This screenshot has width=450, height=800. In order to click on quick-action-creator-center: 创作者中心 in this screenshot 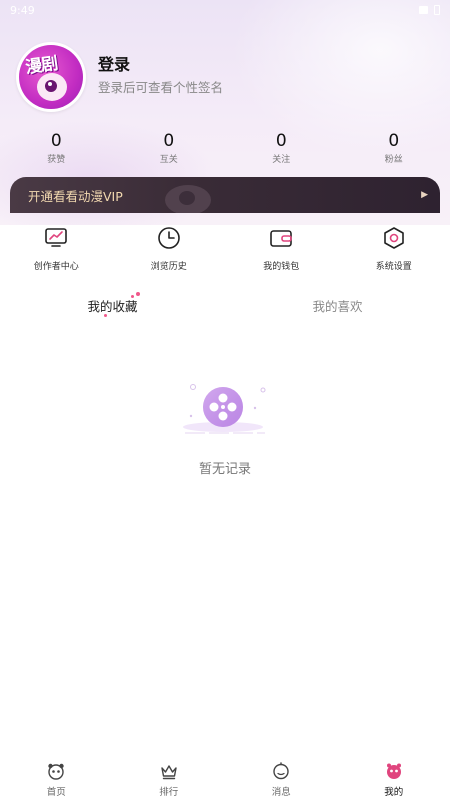, I will do `click(56, 250)`.